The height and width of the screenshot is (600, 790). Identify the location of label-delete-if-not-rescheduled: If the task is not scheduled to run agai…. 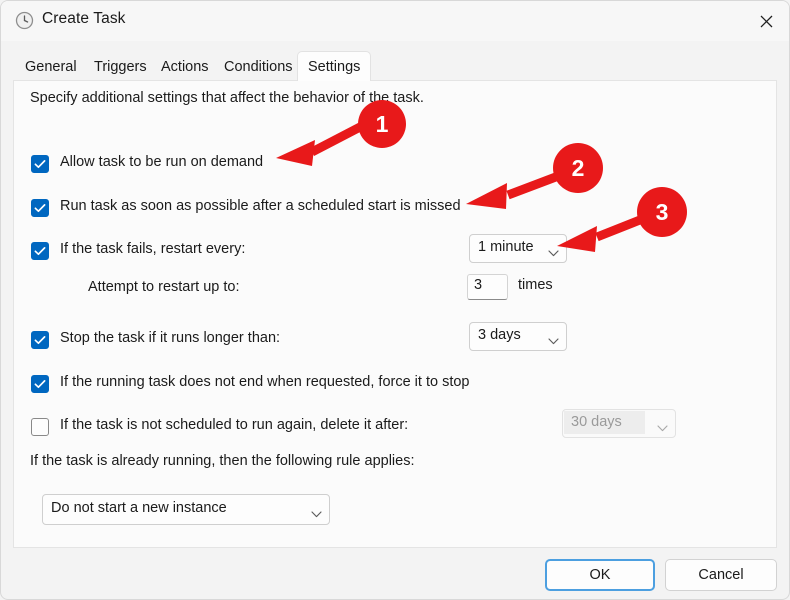
(234, 425).